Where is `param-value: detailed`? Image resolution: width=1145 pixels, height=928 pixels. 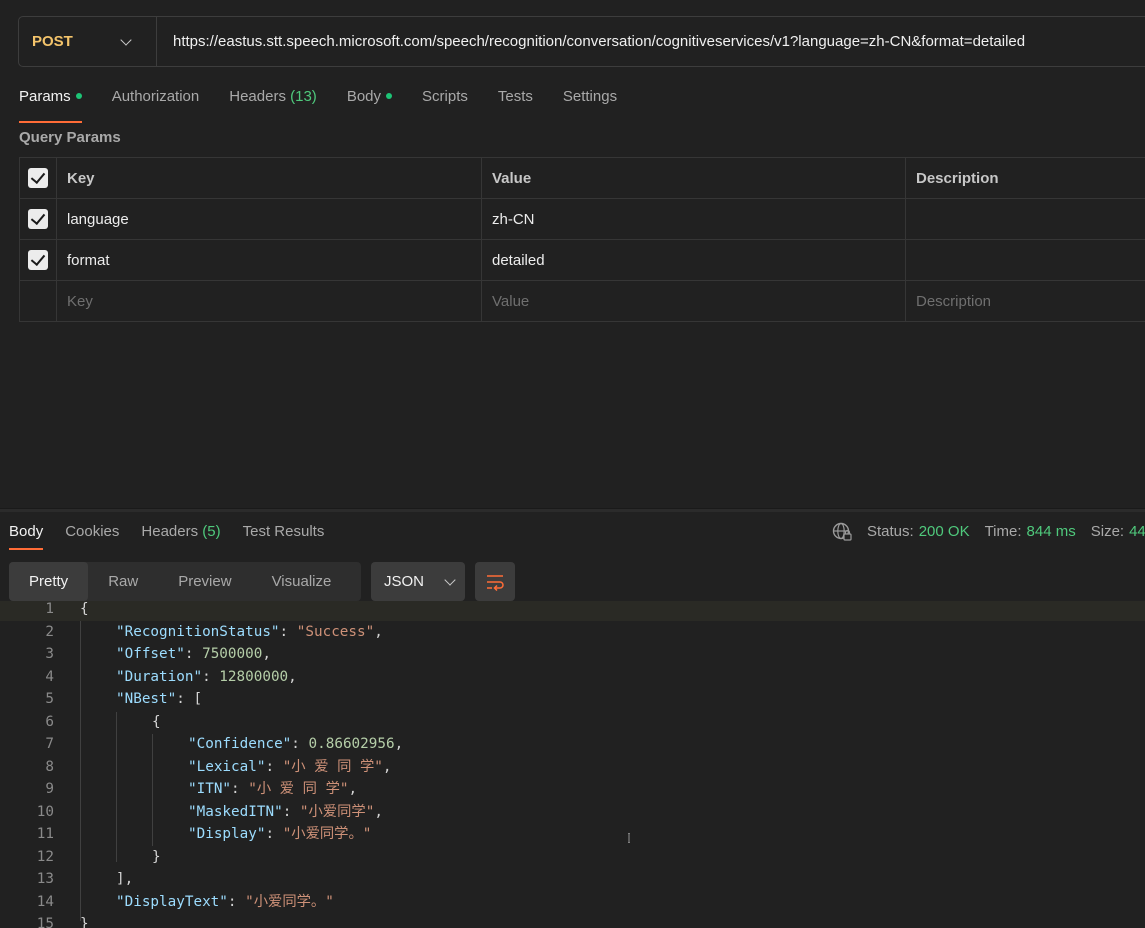 param-value: detailed is located at coordinates (693, 260).